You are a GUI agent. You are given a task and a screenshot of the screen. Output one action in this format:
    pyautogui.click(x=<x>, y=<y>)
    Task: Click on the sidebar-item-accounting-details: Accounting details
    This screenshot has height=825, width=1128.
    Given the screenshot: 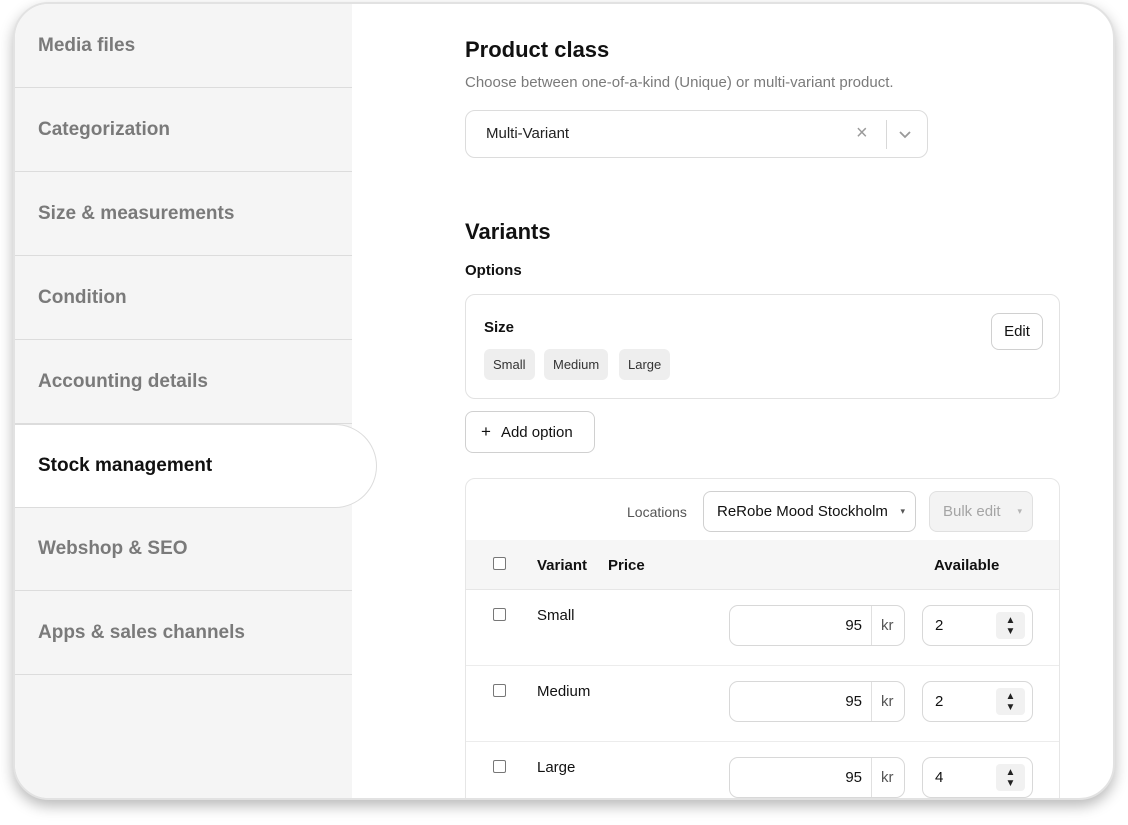 What is the action you would take?
    pyautogui.click(x=183, y=382)
    